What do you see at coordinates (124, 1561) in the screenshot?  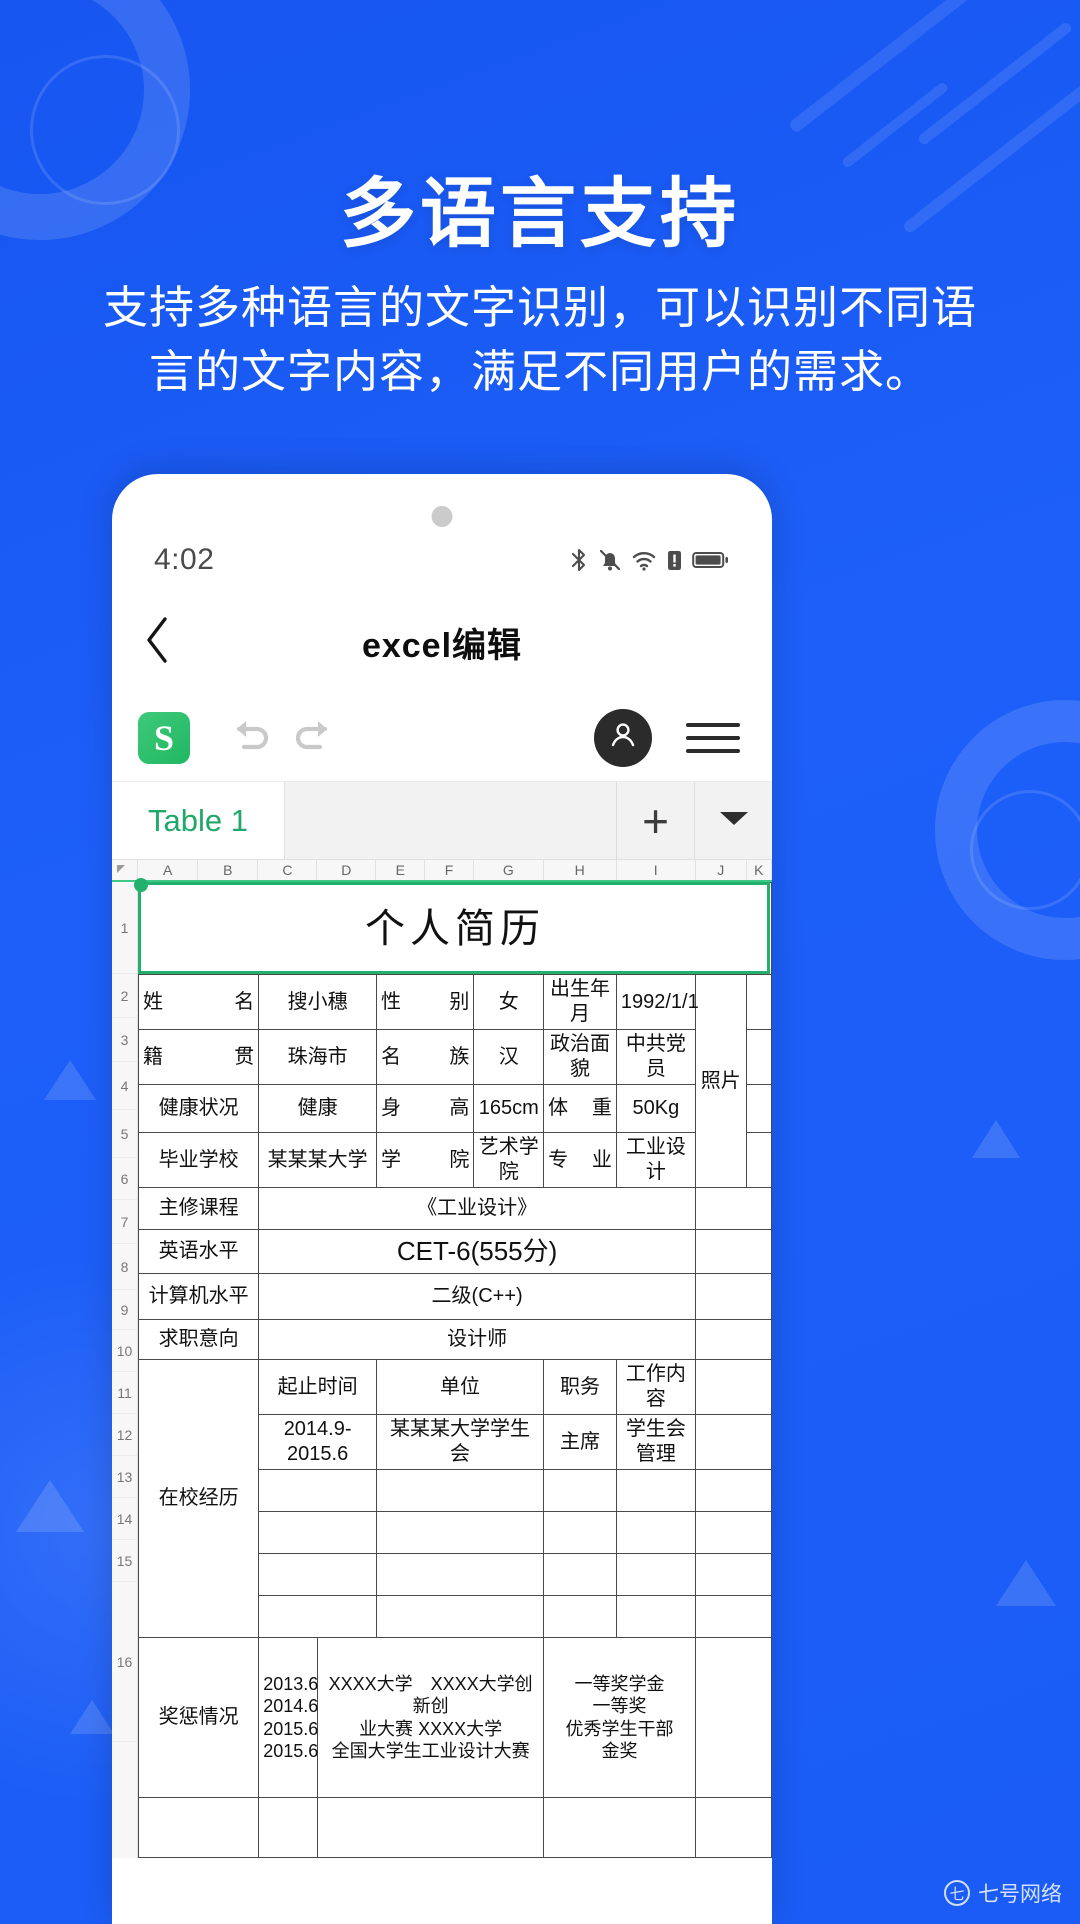 I see `row-header-15: 15` at bounding box center [124, 1561].